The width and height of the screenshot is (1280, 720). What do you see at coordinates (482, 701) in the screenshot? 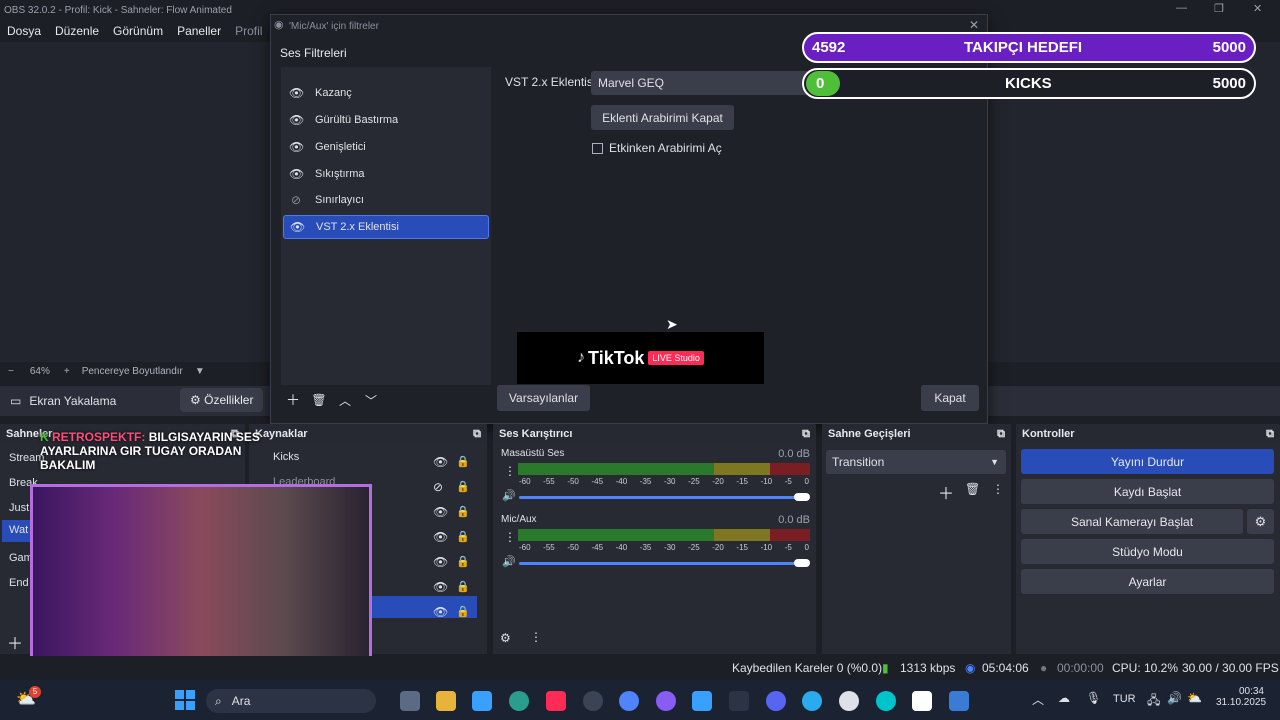
I see `store-icon` at bounding box center [482, 701].